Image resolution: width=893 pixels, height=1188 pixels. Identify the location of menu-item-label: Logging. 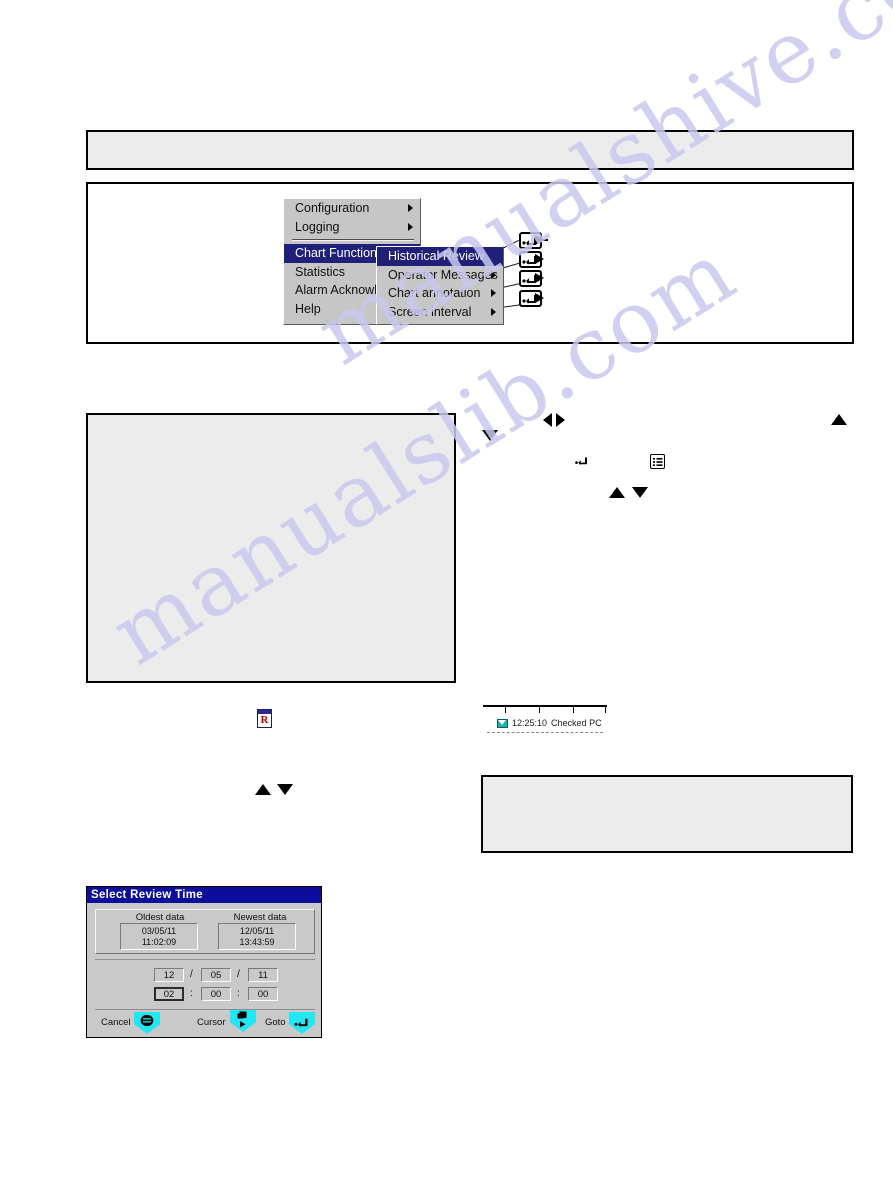
(317, 226).